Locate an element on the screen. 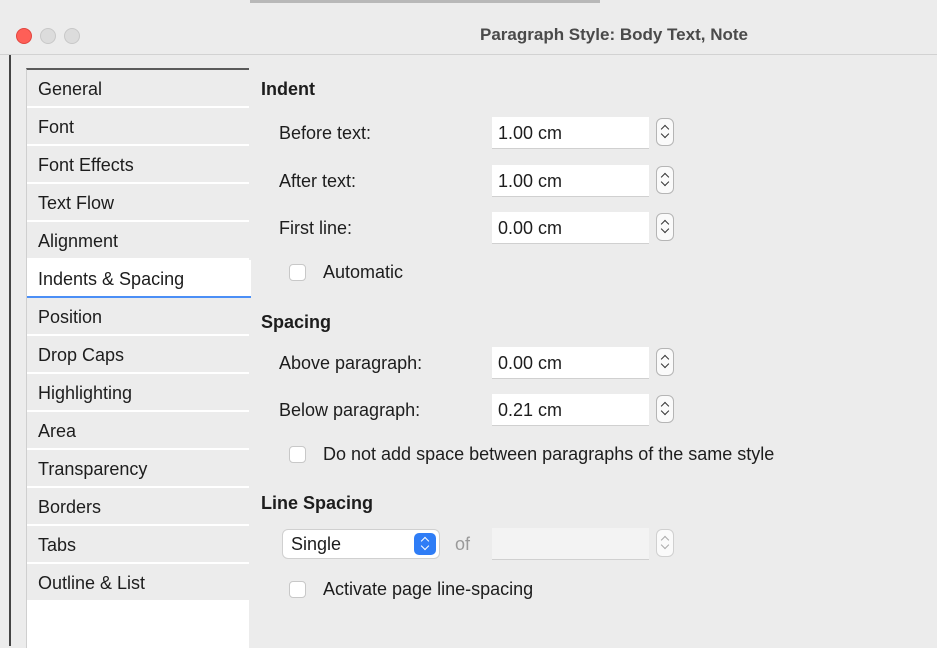 The width and height of the screenshot is (937, 648). after-text-field: 1.00 cm is located at coordinates (570, 181).